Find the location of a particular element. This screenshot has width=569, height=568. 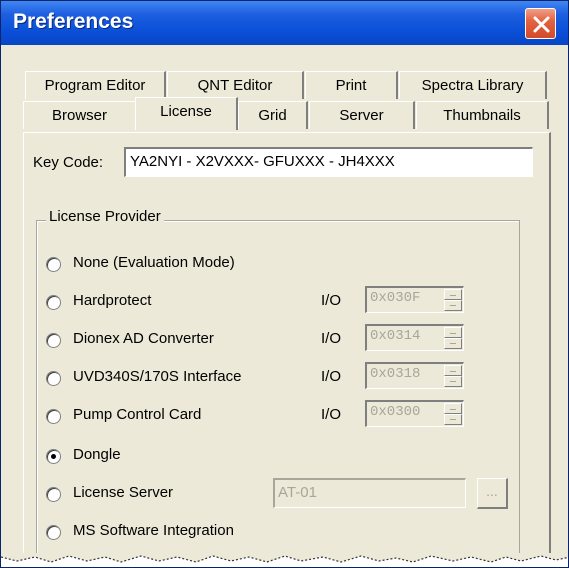

tab-server: Server is located at coordinates (362, 115).